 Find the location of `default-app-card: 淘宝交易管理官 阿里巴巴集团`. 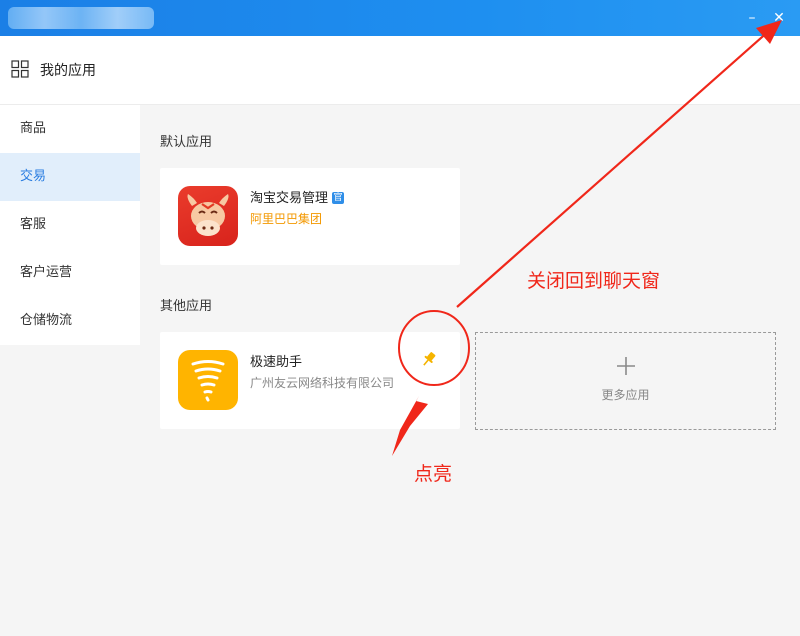

default-app-card: 淘宝交易管理官 阿里巴巴集团 is located at coordinates (310, 216).